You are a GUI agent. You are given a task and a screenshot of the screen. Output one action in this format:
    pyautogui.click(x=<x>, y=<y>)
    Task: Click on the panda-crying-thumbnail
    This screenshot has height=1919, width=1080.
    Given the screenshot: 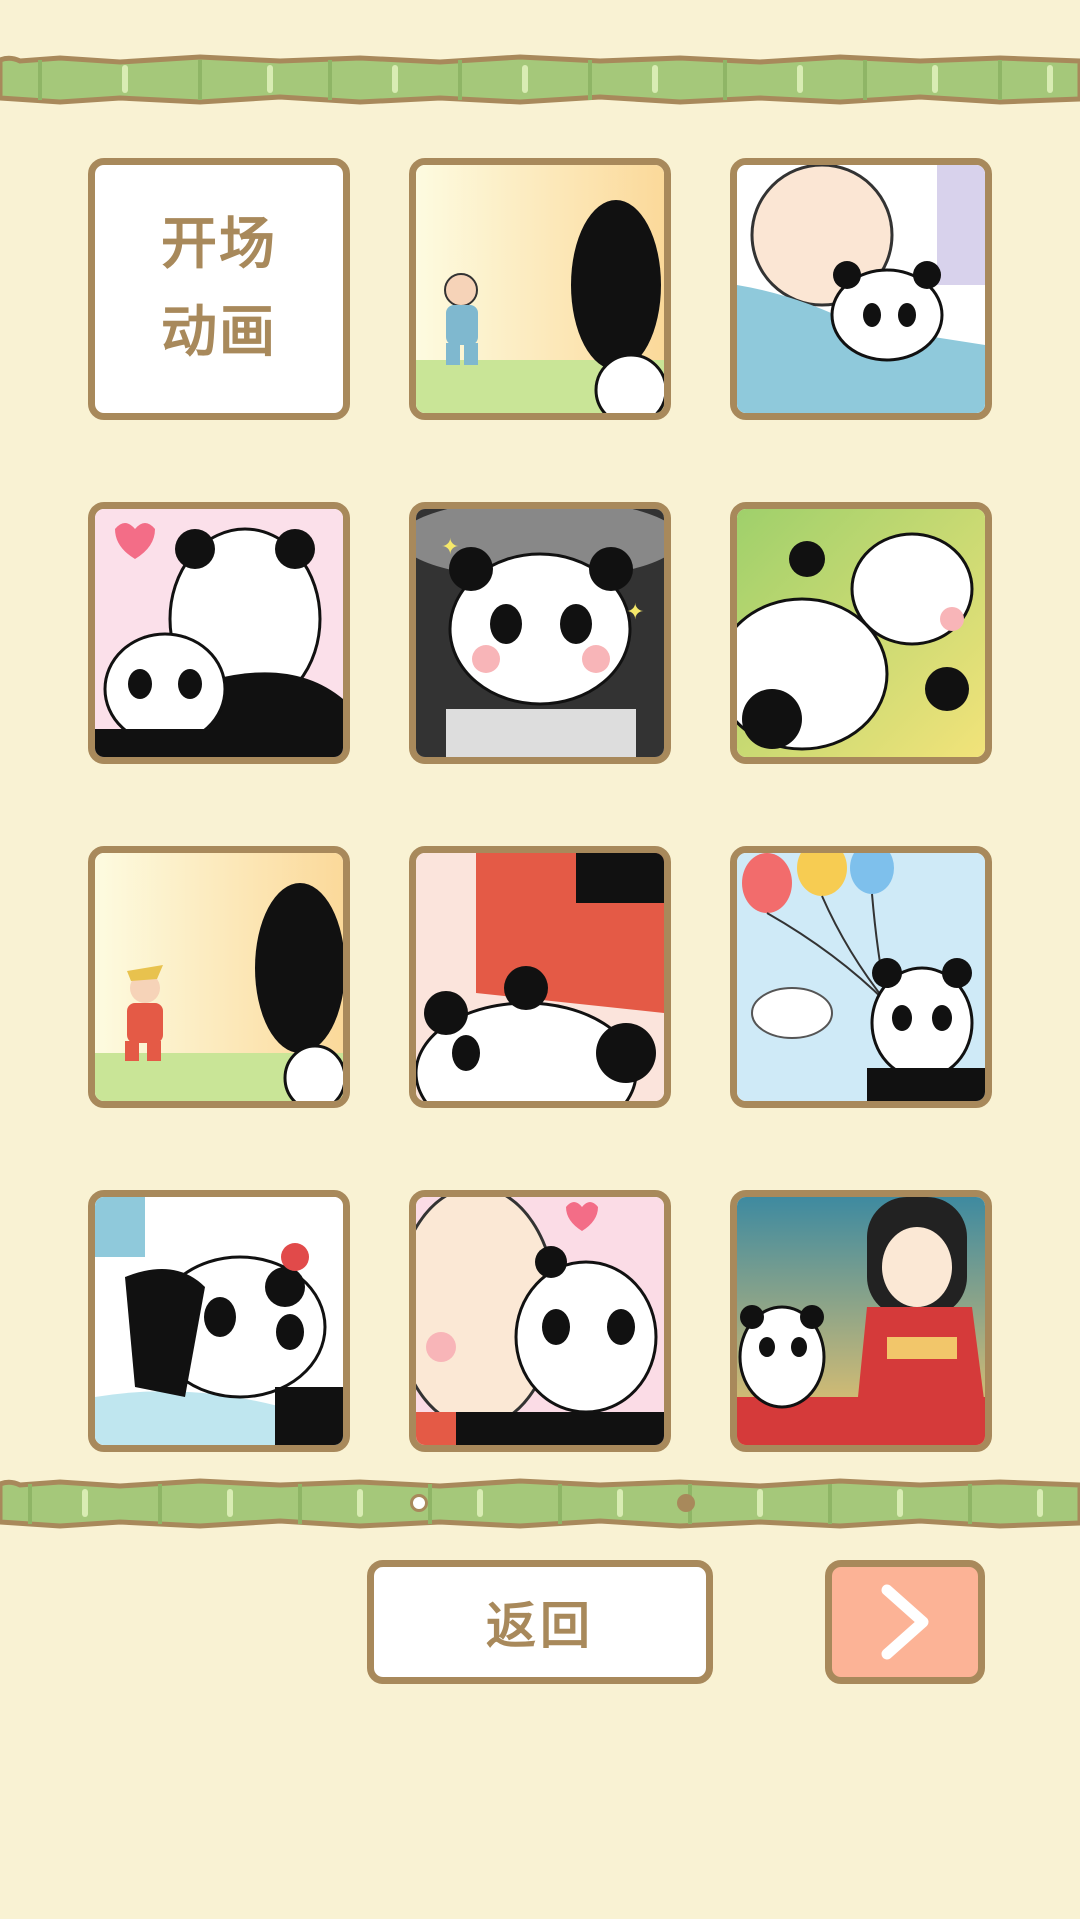 What is the action you would take?
    pyautogui.click(x=219, y=1321)
    